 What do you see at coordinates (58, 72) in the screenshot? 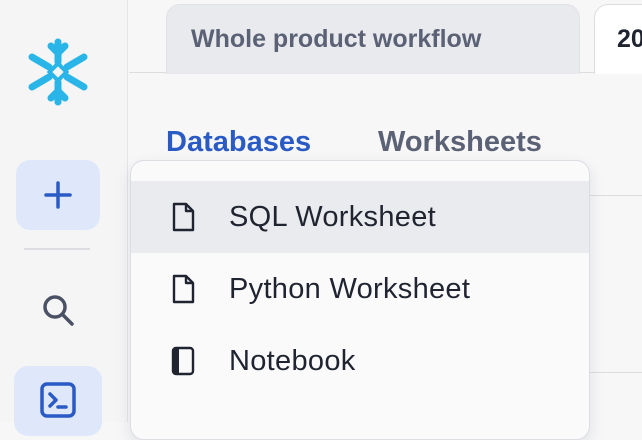
I see `snowflake-icon` at bounding box center [58, 72].